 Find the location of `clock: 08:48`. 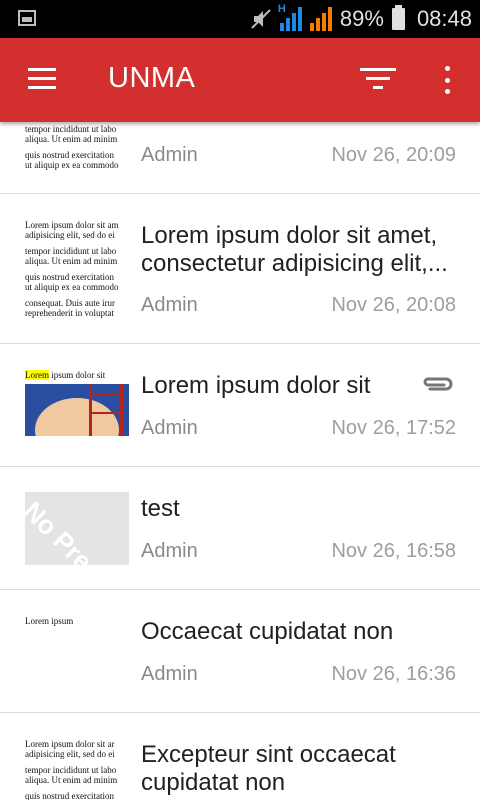

clock: 08:48 is located at coordinates (444, 18).